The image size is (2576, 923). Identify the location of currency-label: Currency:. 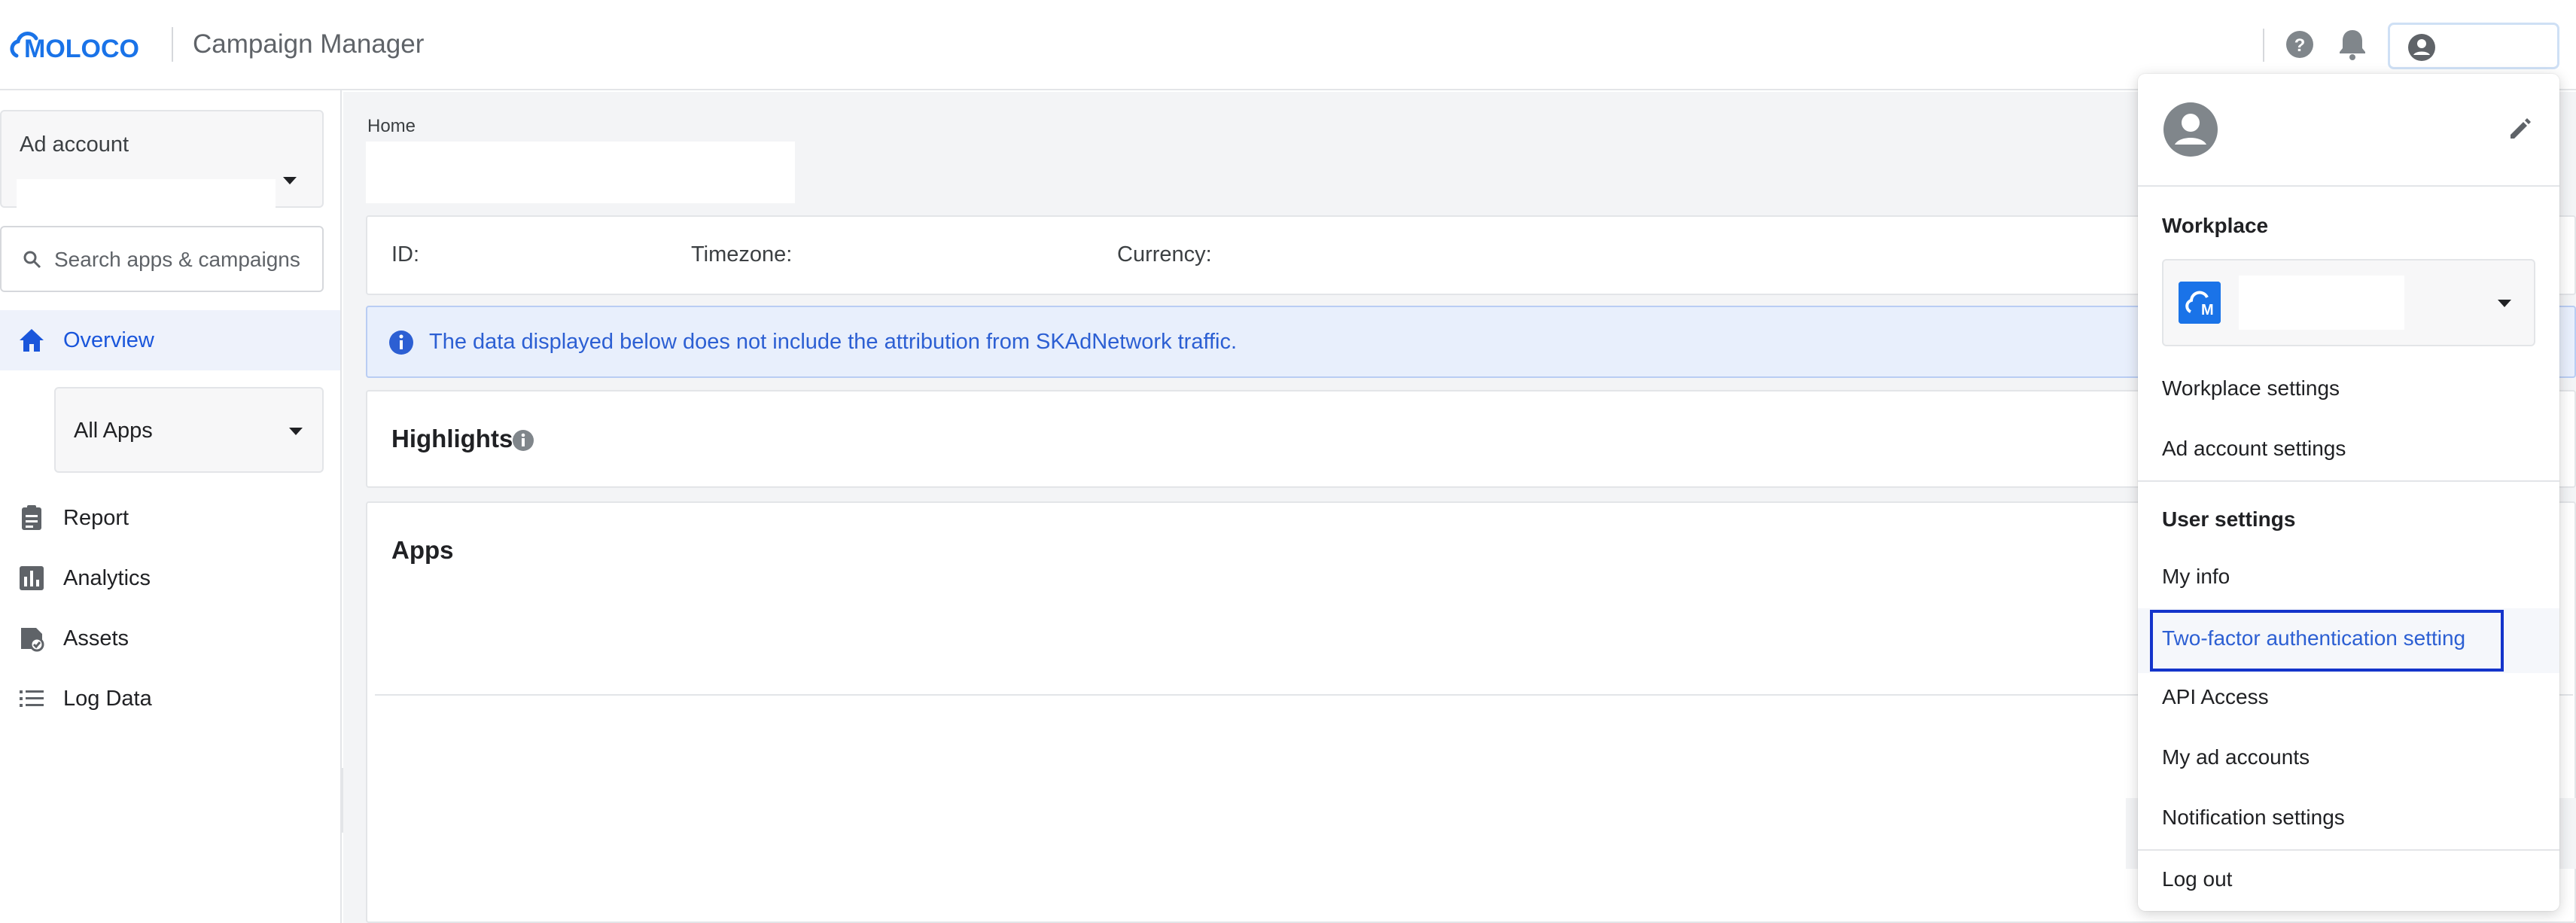
(1165, 255).